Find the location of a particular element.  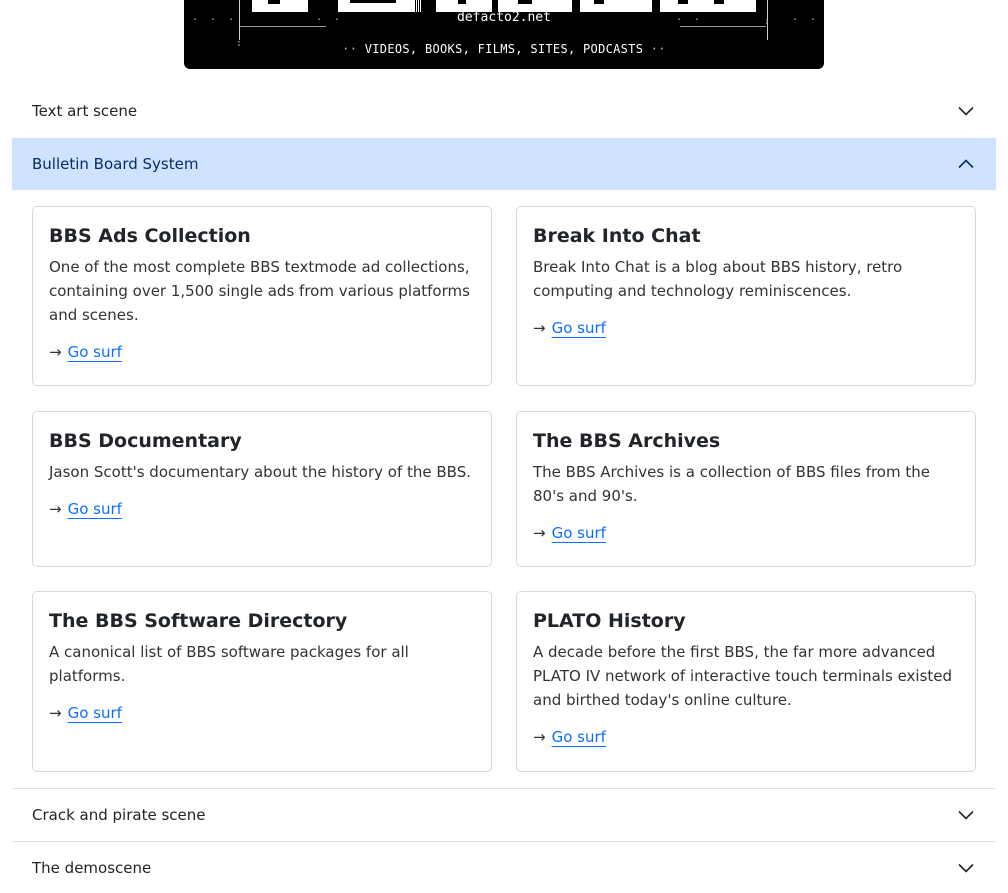

accordion-crack-and-pirate-scene: Crack and pirate scene is located at coordinates (504, 814).